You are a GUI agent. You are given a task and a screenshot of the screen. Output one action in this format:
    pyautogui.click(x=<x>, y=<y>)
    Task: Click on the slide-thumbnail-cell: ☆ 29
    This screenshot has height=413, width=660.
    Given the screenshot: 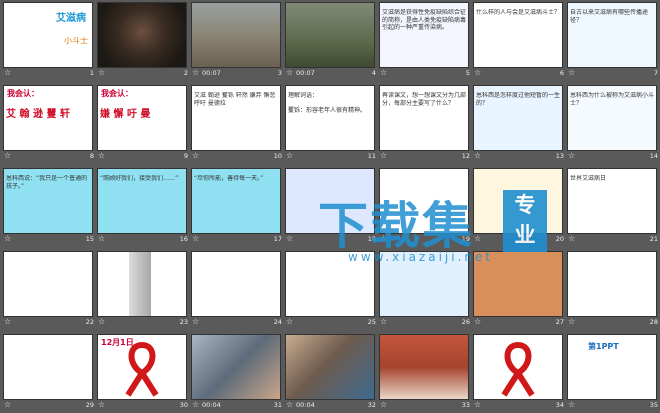 What is the action you would take?
    pyautogui.click(x=49, y=373)
    